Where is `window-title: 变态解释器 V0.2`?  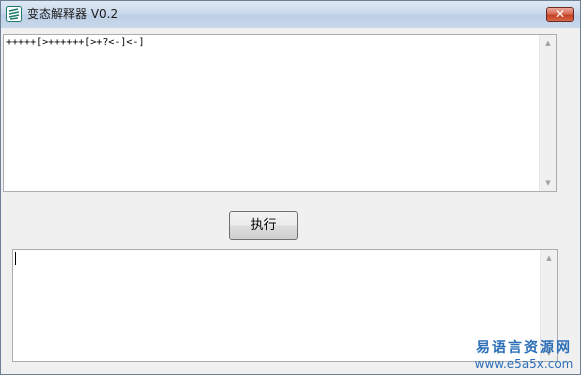 window-title: 变态解释器 V0.2 is located at coordinates (73, 14).